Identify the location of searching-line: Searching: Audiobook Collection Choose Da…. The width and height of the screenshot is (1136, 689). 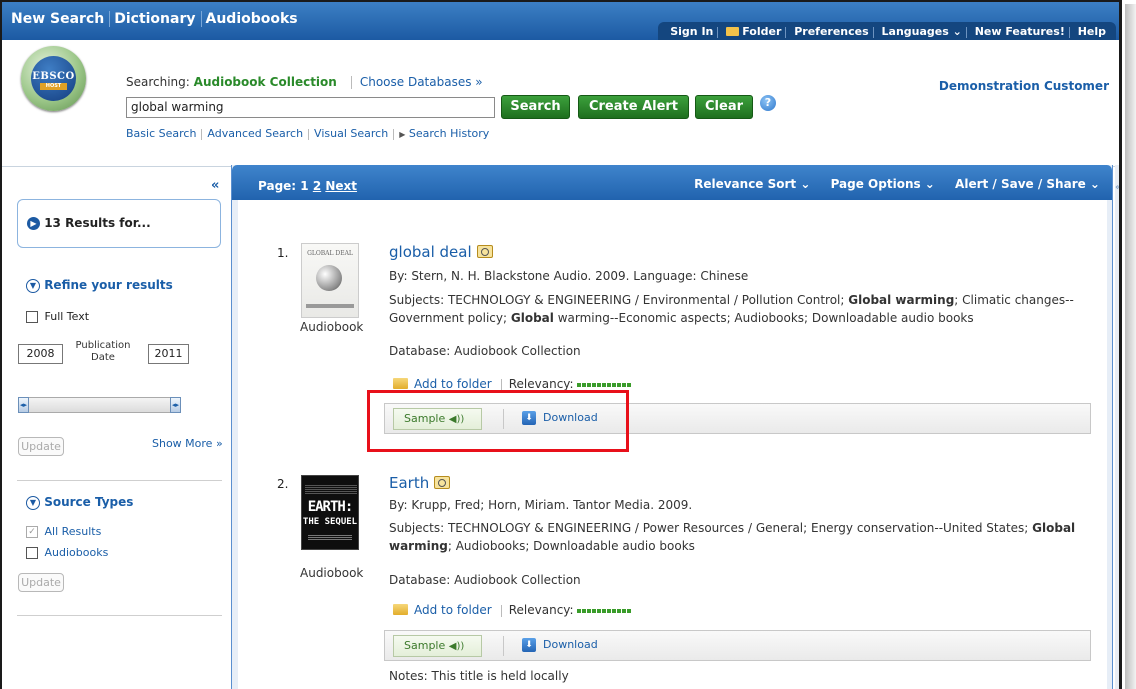
(304, 82).